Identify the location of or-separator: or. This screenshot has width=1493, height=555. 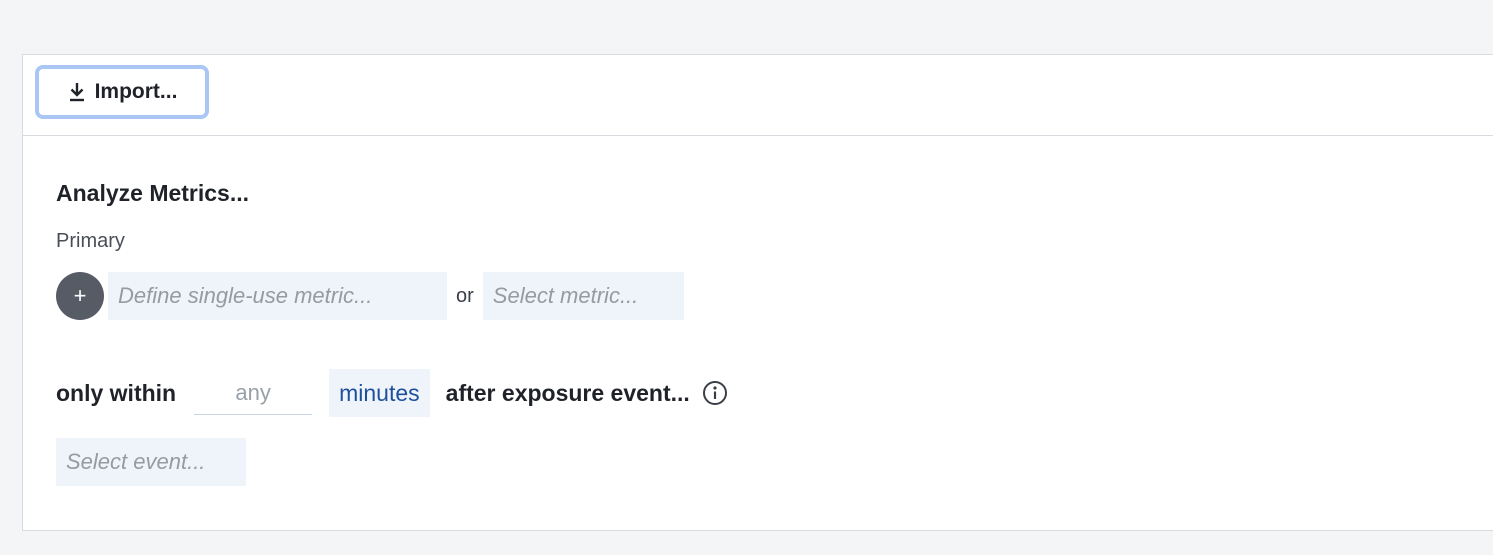
(465, 295).